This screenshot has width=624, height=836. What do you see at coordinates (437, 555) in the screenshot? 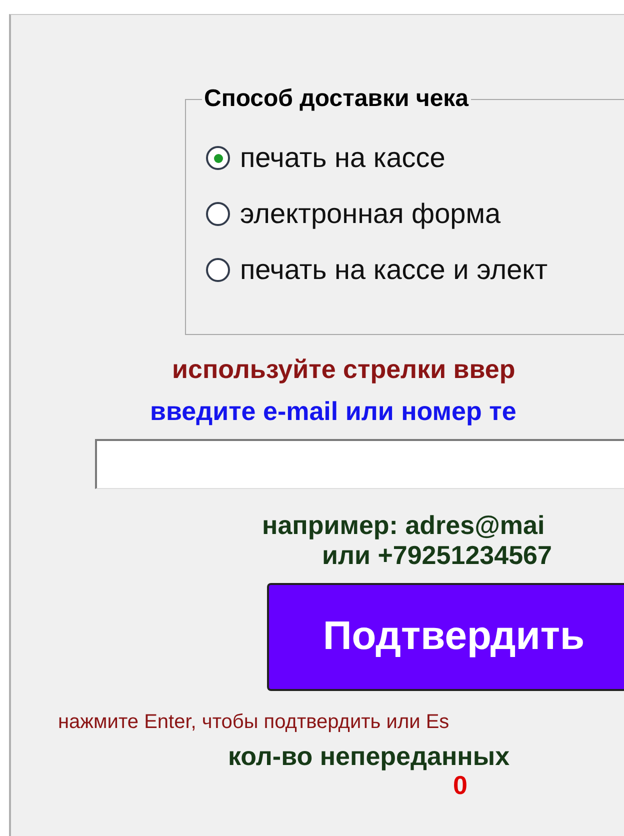
I see `example-text: или +79251234567` at bounding box center [437, 555].